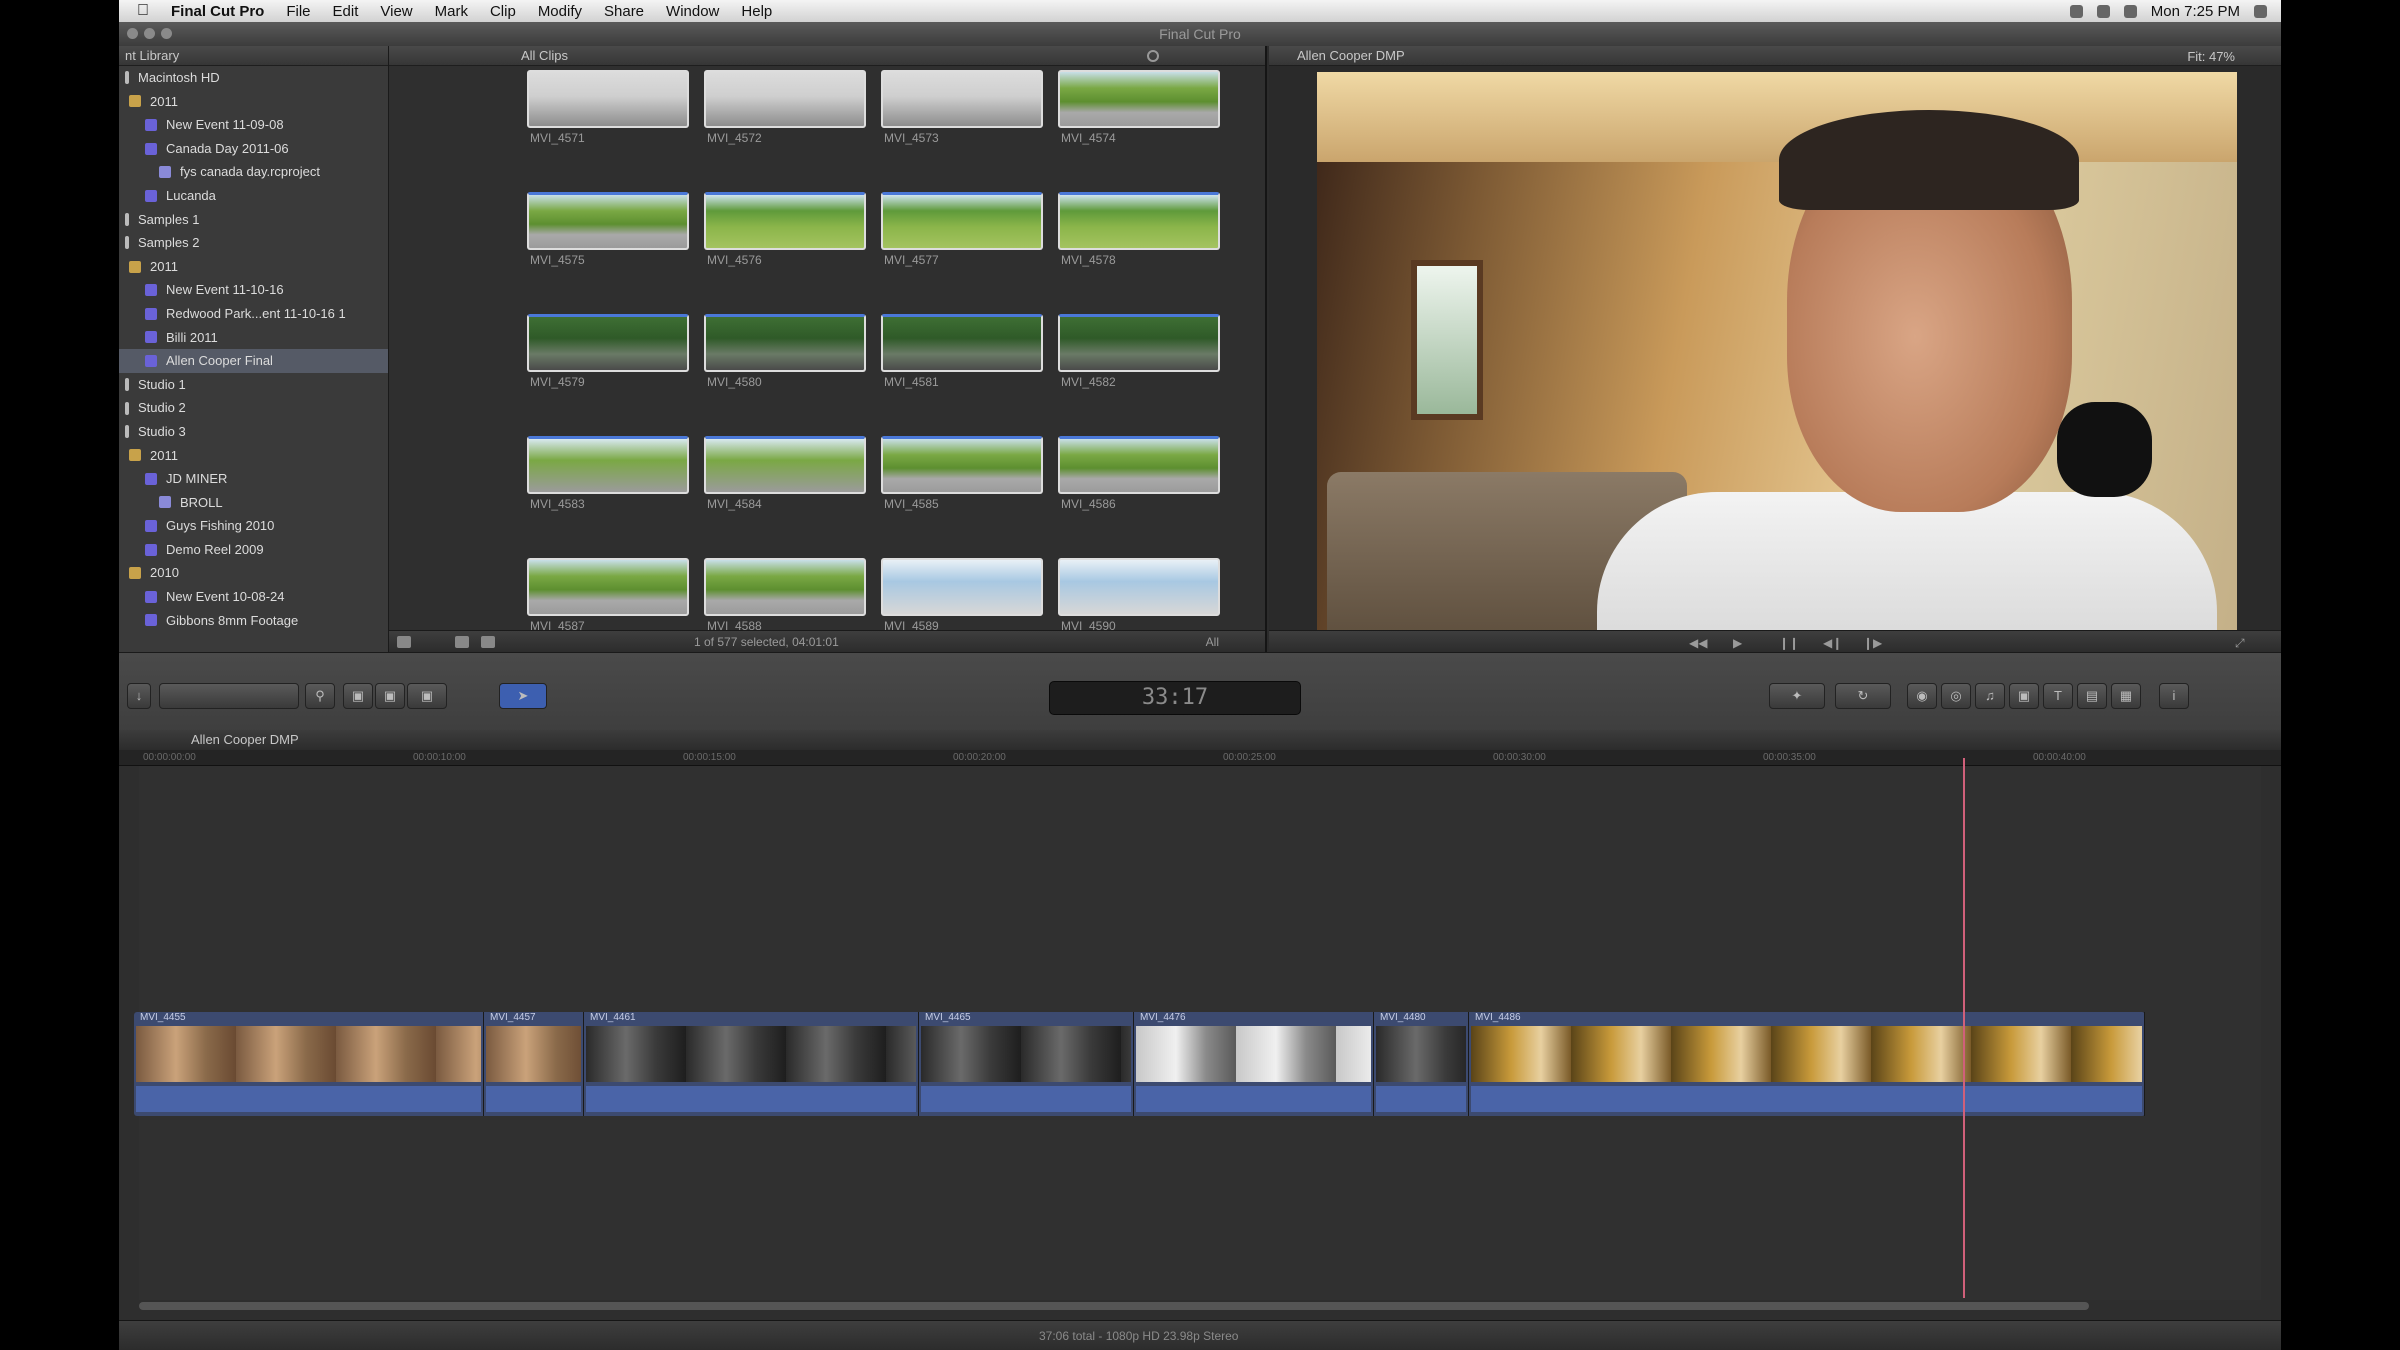 Image resolution: width=2400 pixels, height=1350 pixels. What do you see at coordinates (253, 172) in the screenshot?
I see `library-item: fys canada day.rcproject` at bounding box center [253, 172].